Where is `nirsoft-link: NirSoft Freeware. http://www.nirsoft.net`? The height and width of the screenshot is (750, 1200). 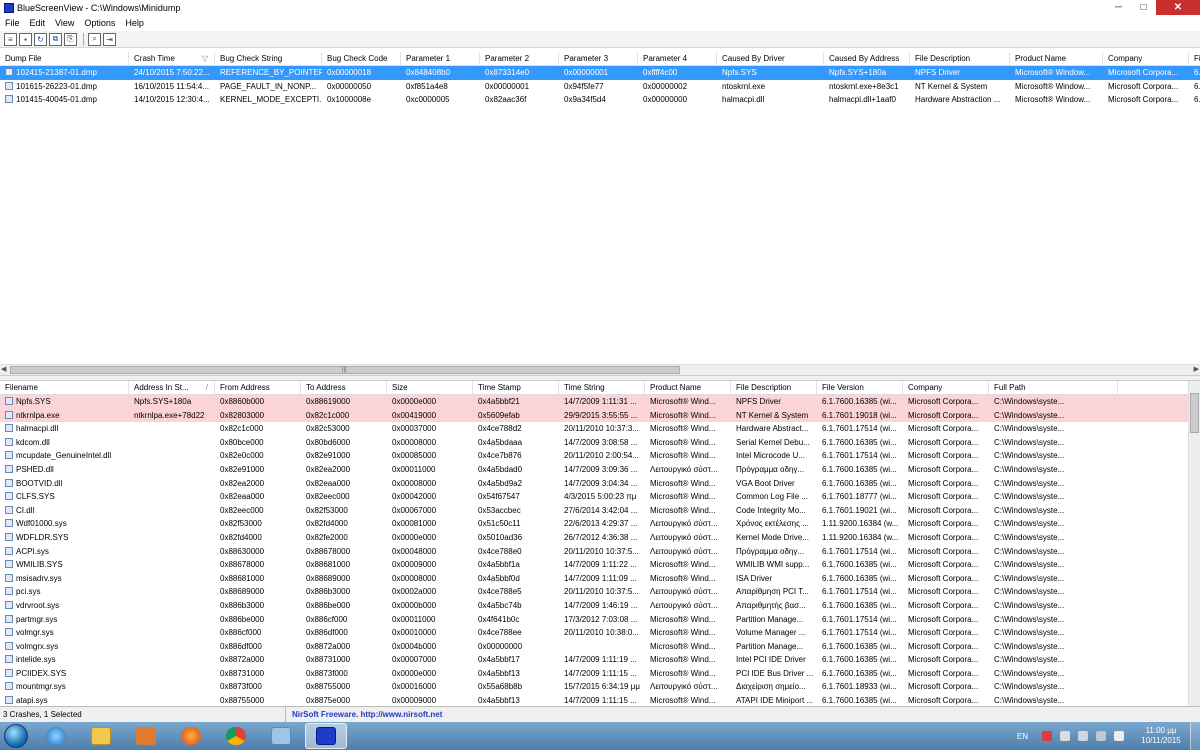
nirsoft-link: NirSoft Freeware. http://www.nirsoft.net is located at coordinates (364, 714).